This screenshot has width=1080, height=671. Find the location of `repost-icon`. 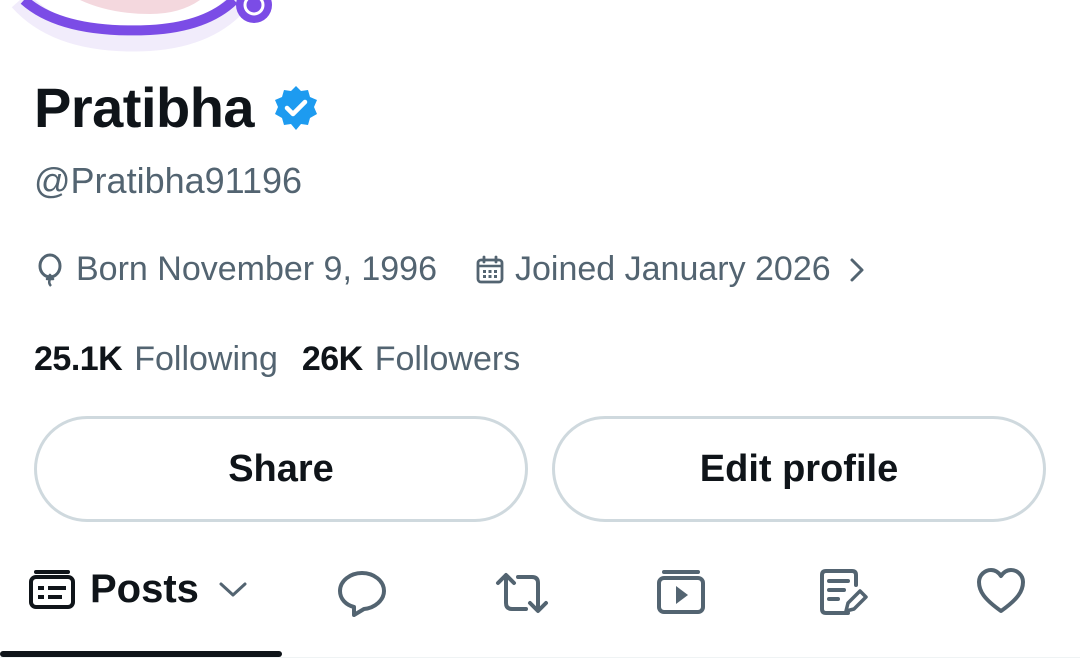

repost-icon is located at coordinates (522, 593).